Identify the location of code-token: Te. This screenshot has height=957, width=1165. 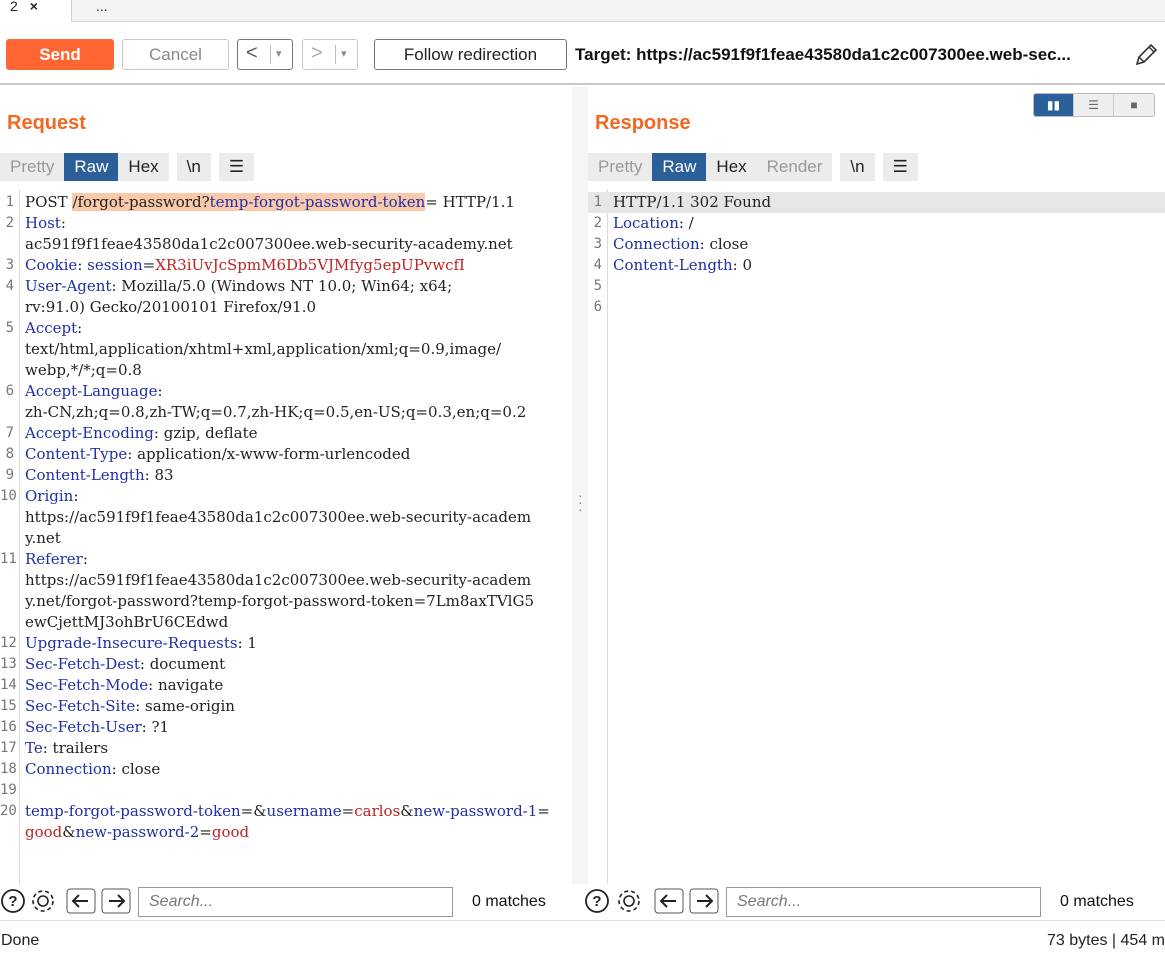
(34, 748).